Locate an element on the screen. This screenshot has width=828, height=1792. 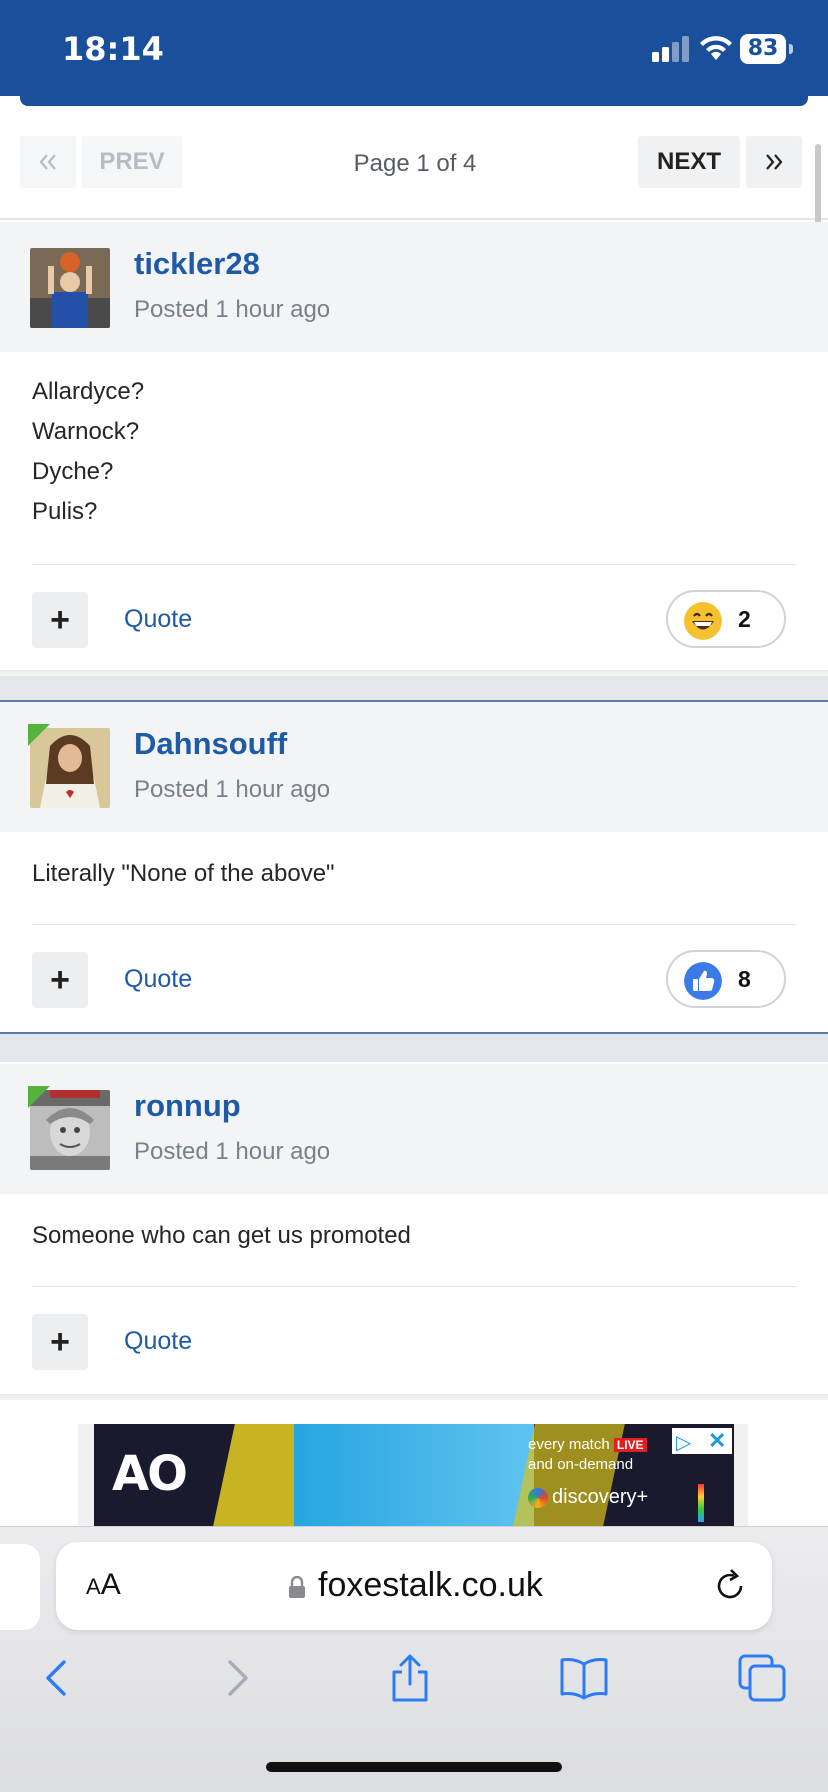
post-header: ronnup Posted 1 hour ago is located at coordinates (414, 1129).